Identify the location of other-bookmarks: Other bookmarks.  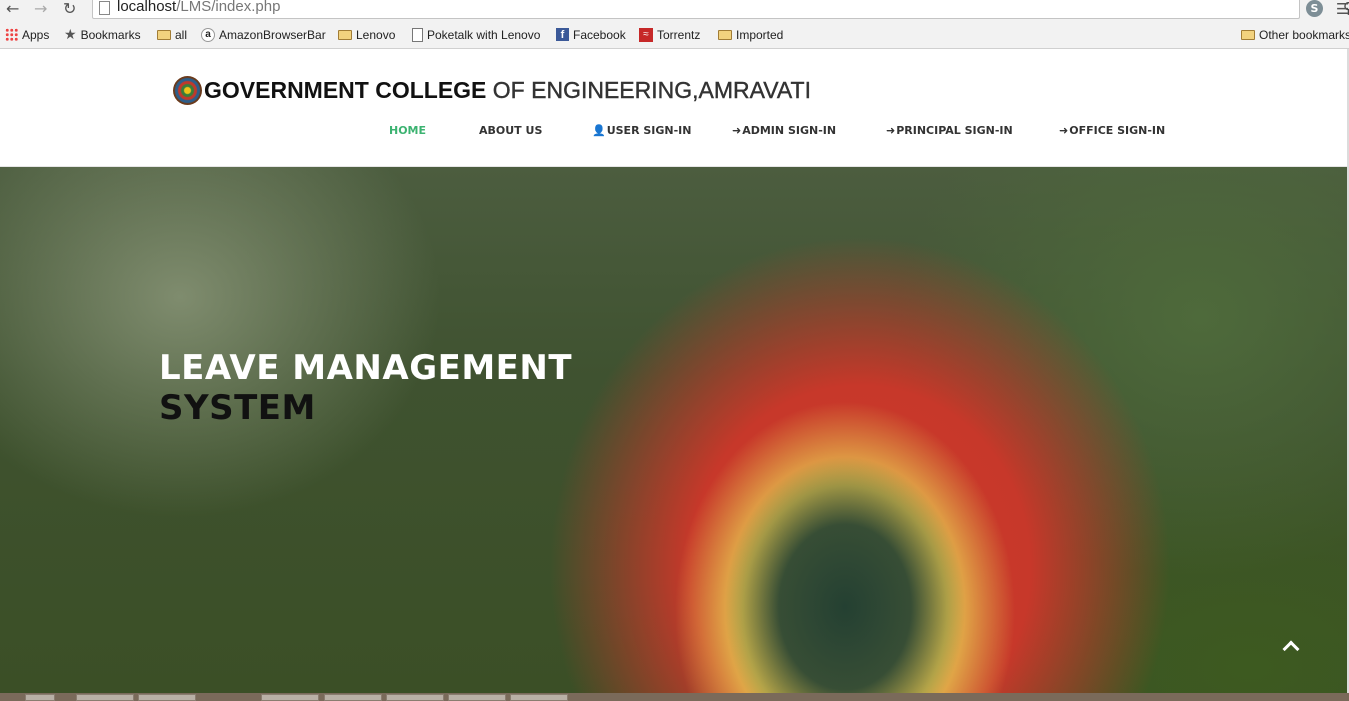
(1295, 35).